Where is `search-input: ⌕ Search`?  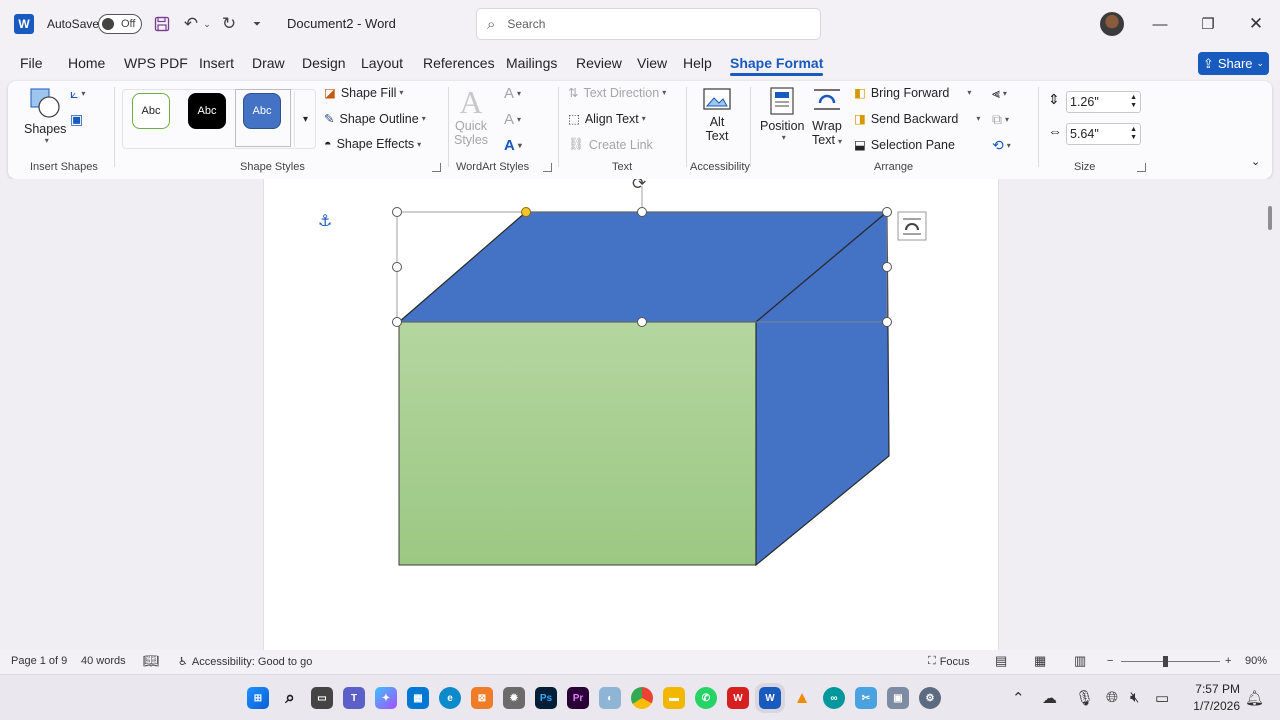 search-input: ⌕ Search is located at coordinates (648, 24).